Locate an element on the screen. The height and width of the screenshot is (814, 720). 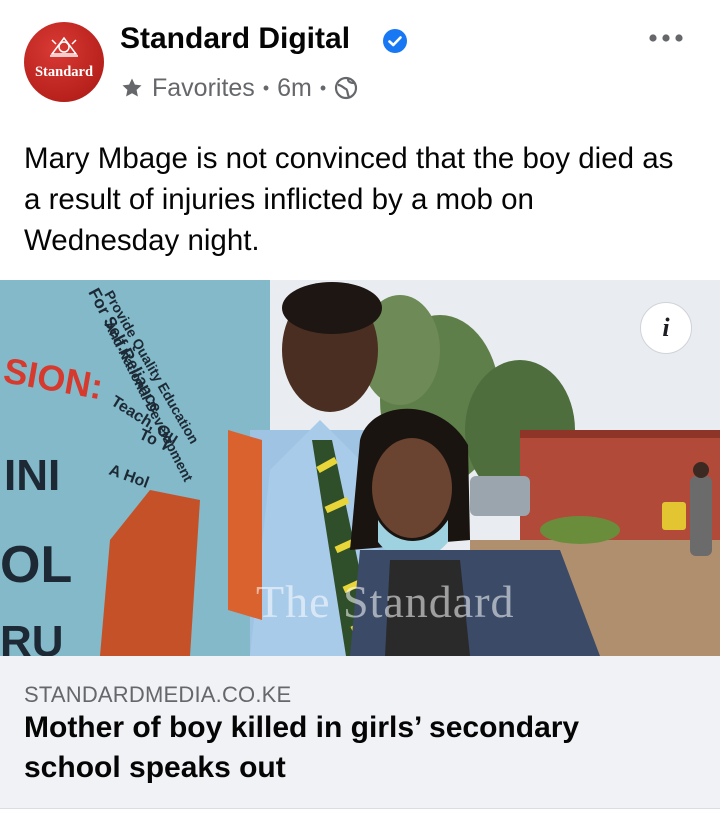
wall-text: INI is located at coordinates (32, 475).